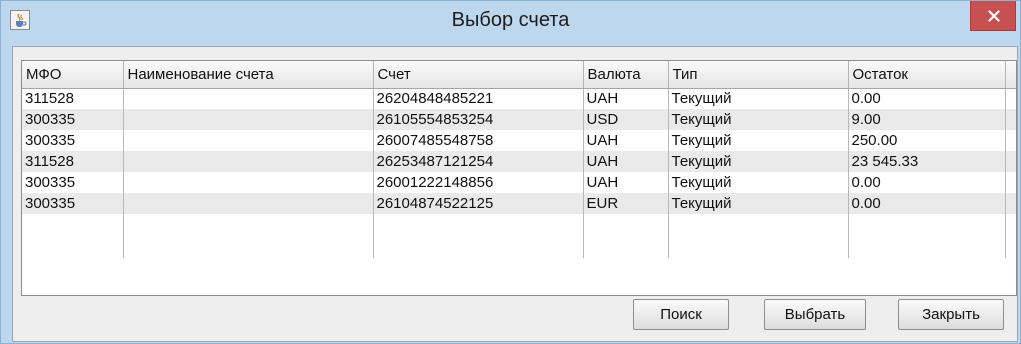 This screenshot has height=344, width=1021. What do you see at coordinates (927, 161) in the screenshot?
I see `cell-balance: 23 545.33` at bounding box center [927, 161].